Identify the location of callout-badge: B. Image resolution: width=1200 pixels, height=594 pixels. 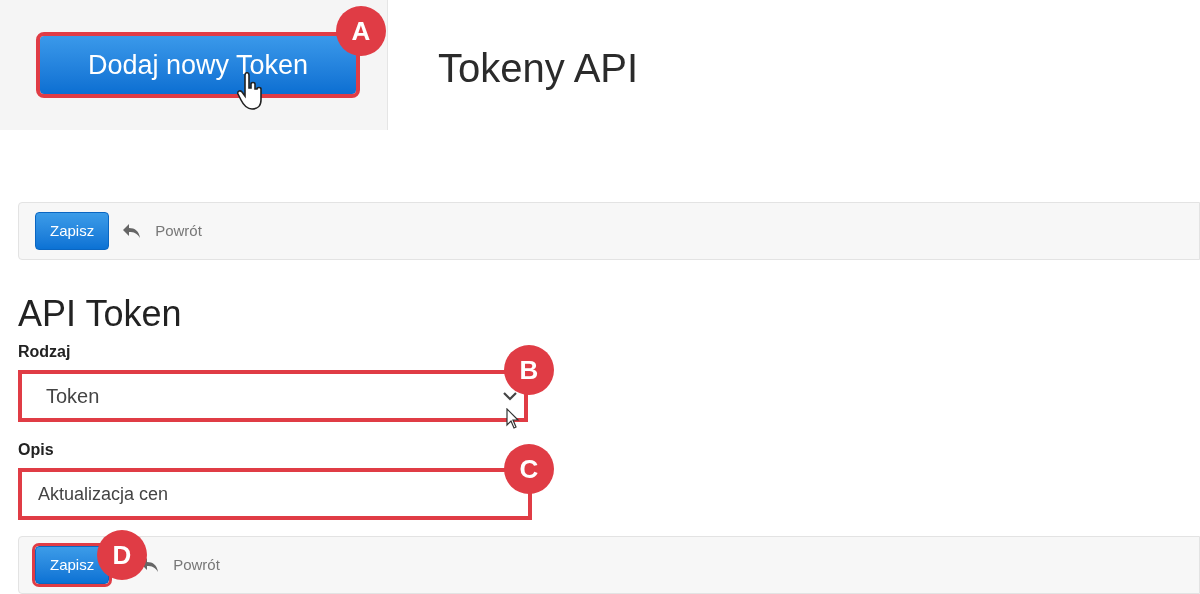
(529, 370).